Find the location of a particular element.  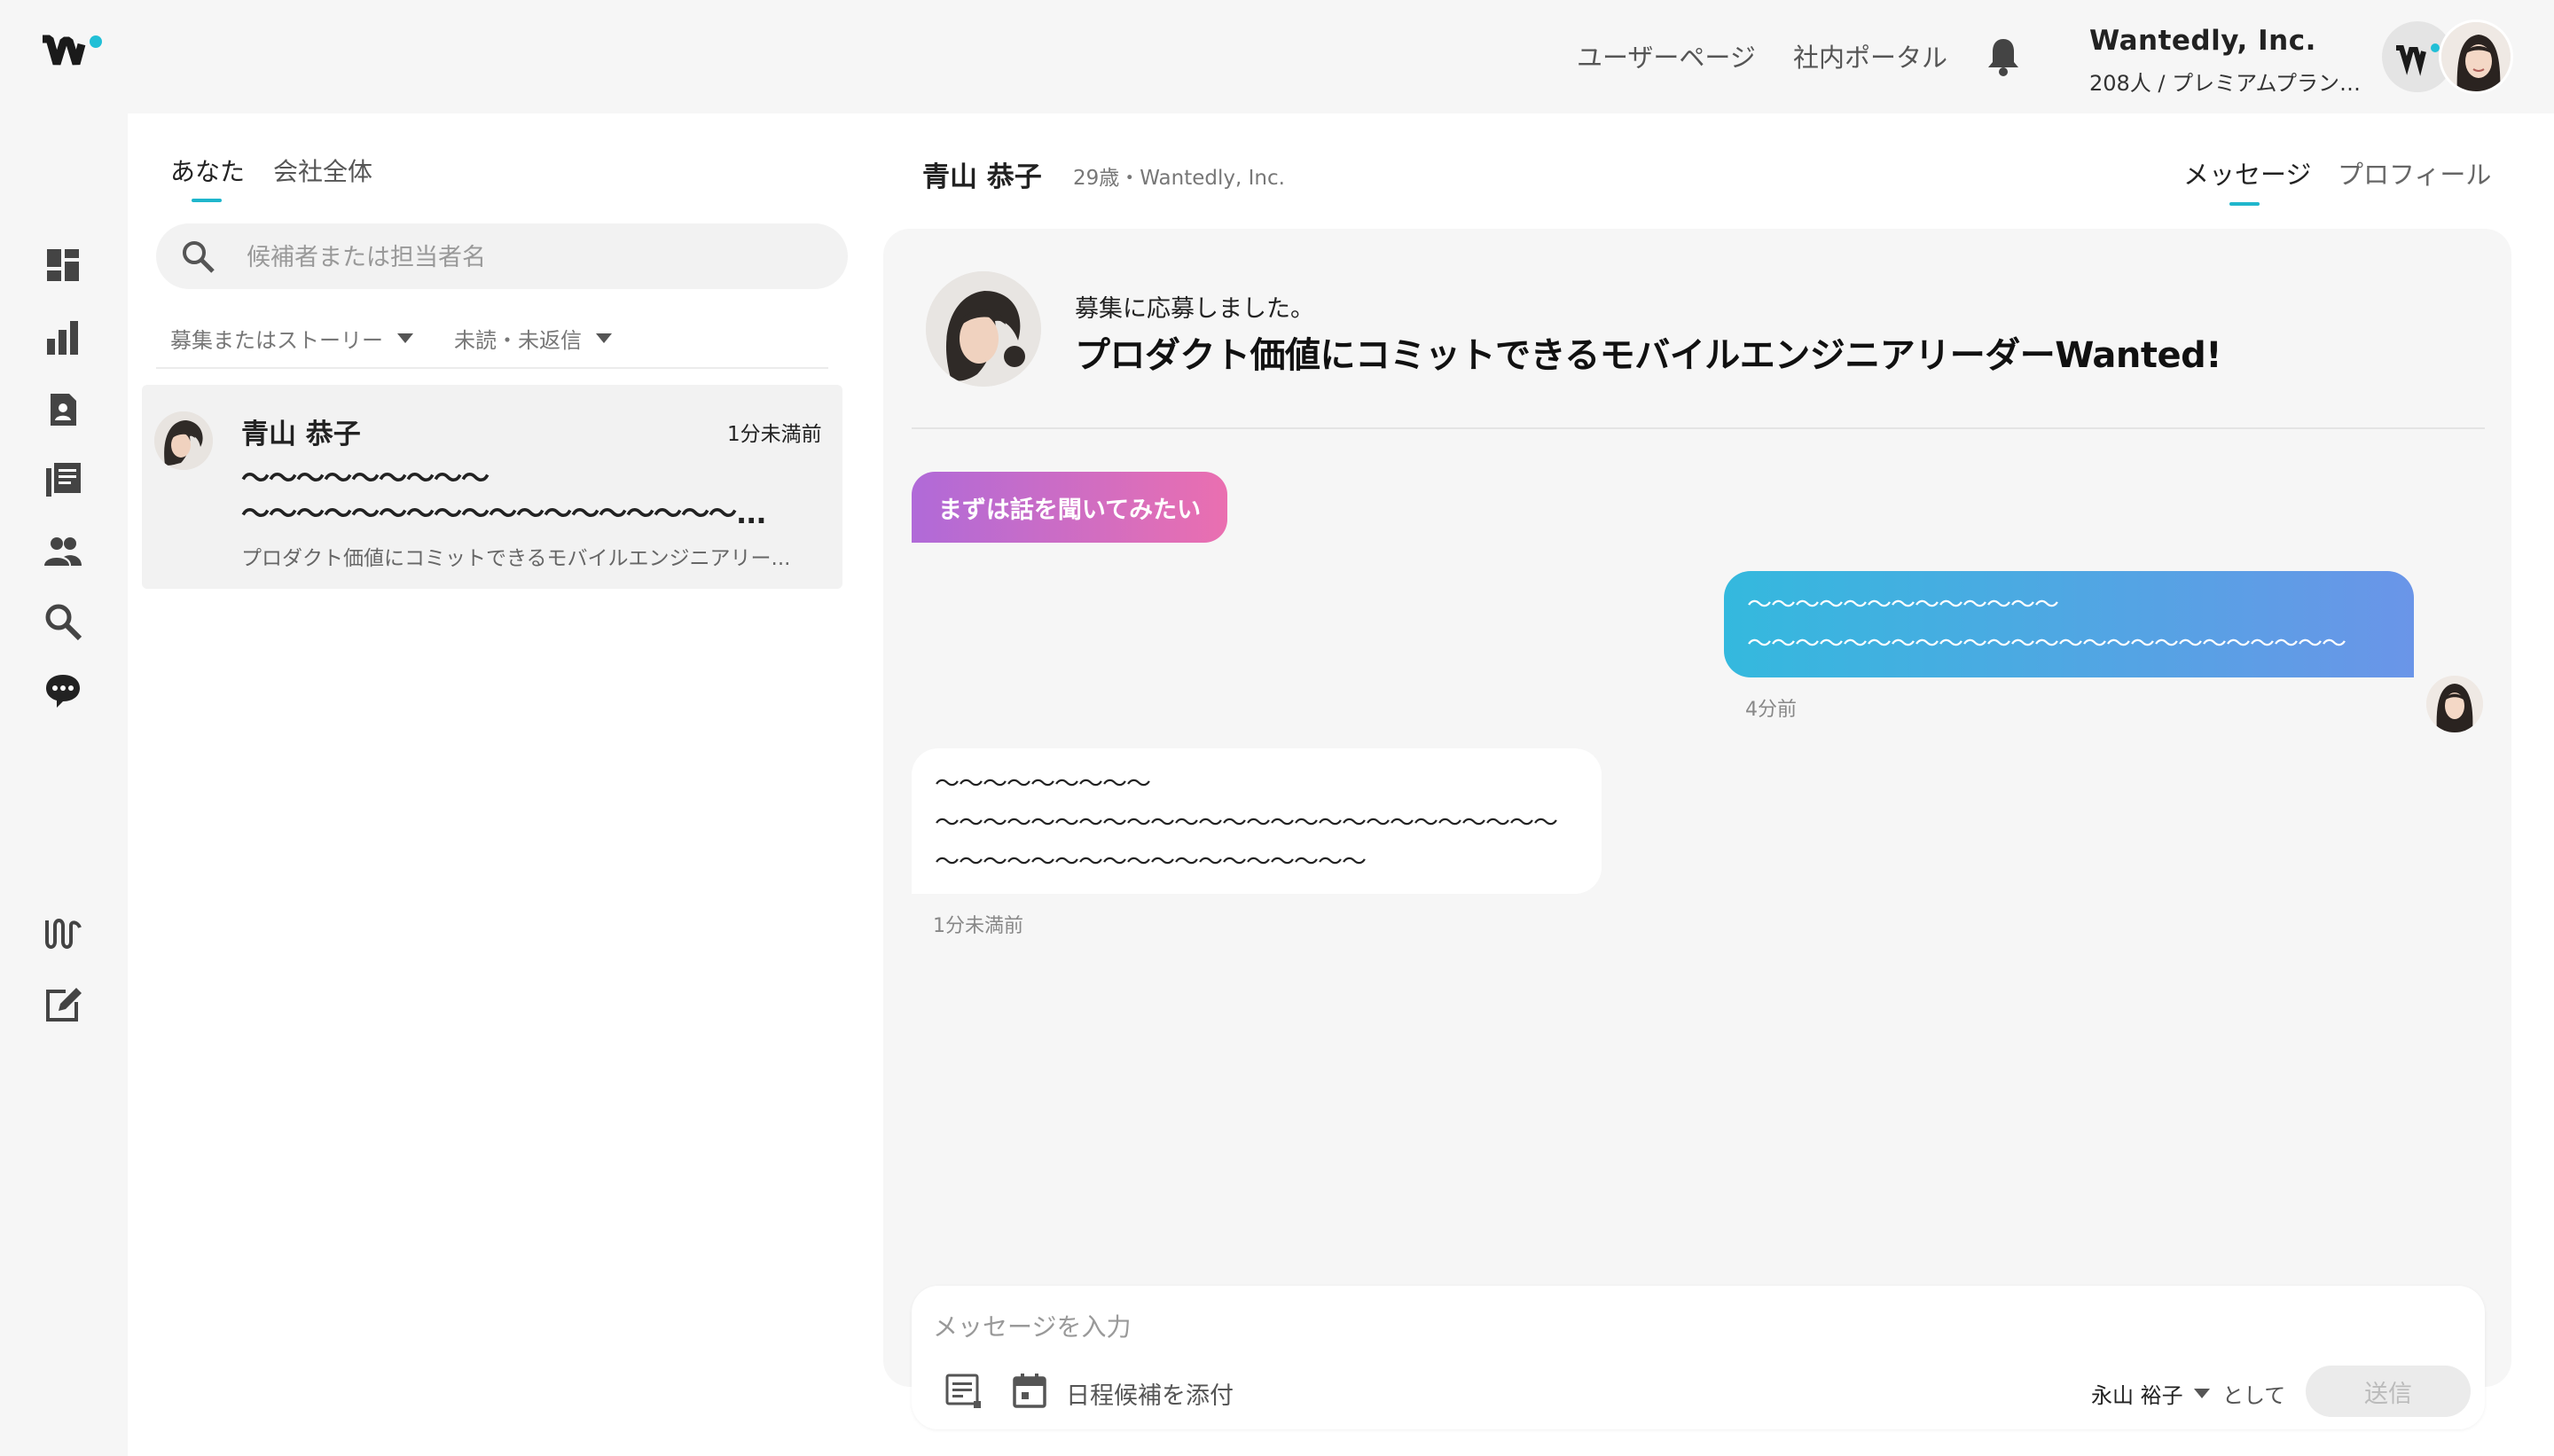

tab-profile: プロフィール is located at coordinates (2414, 173).